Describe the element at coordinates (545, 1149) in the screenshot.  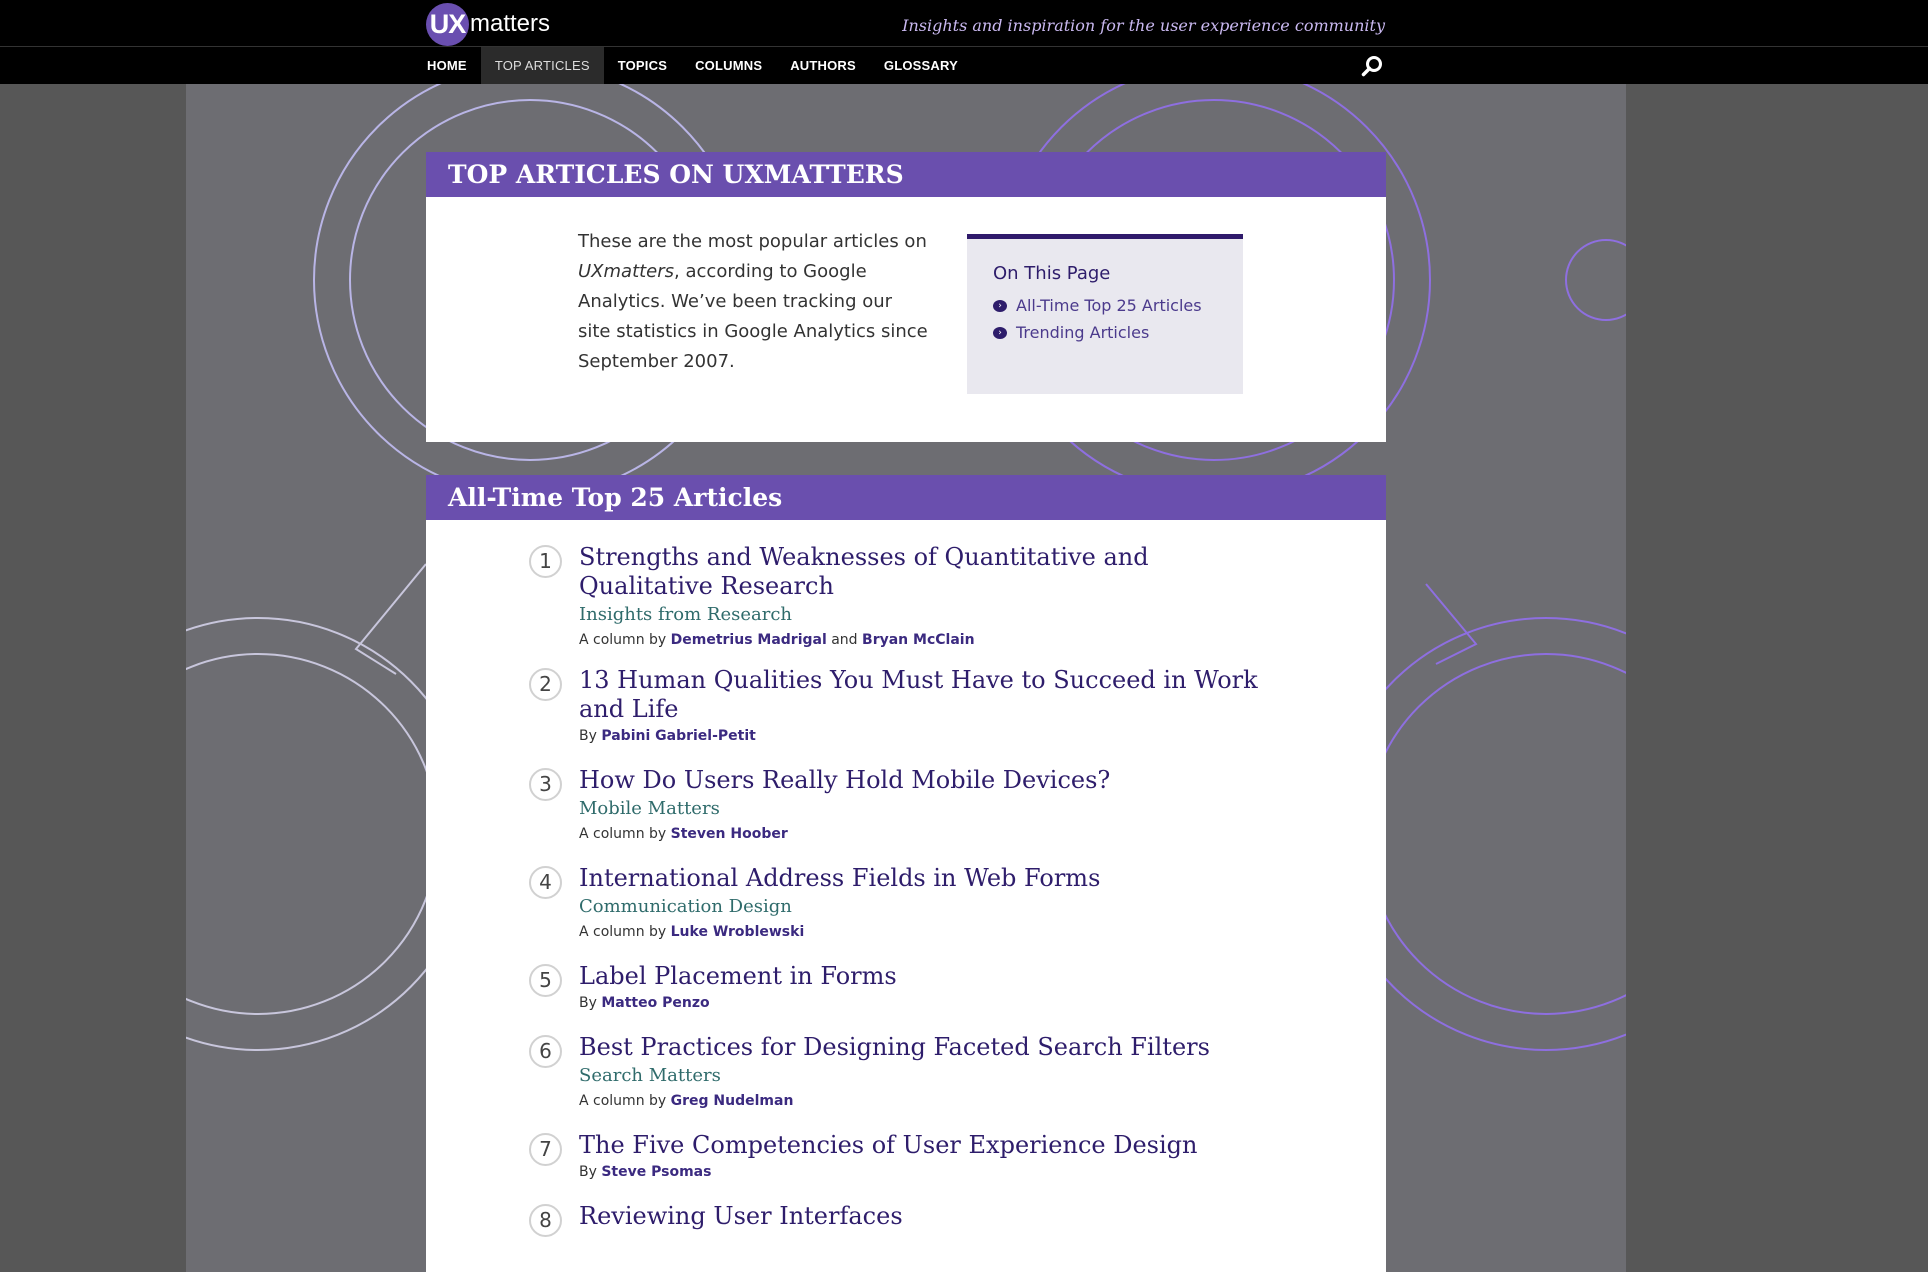
I see `article-rank: 7` at that location.